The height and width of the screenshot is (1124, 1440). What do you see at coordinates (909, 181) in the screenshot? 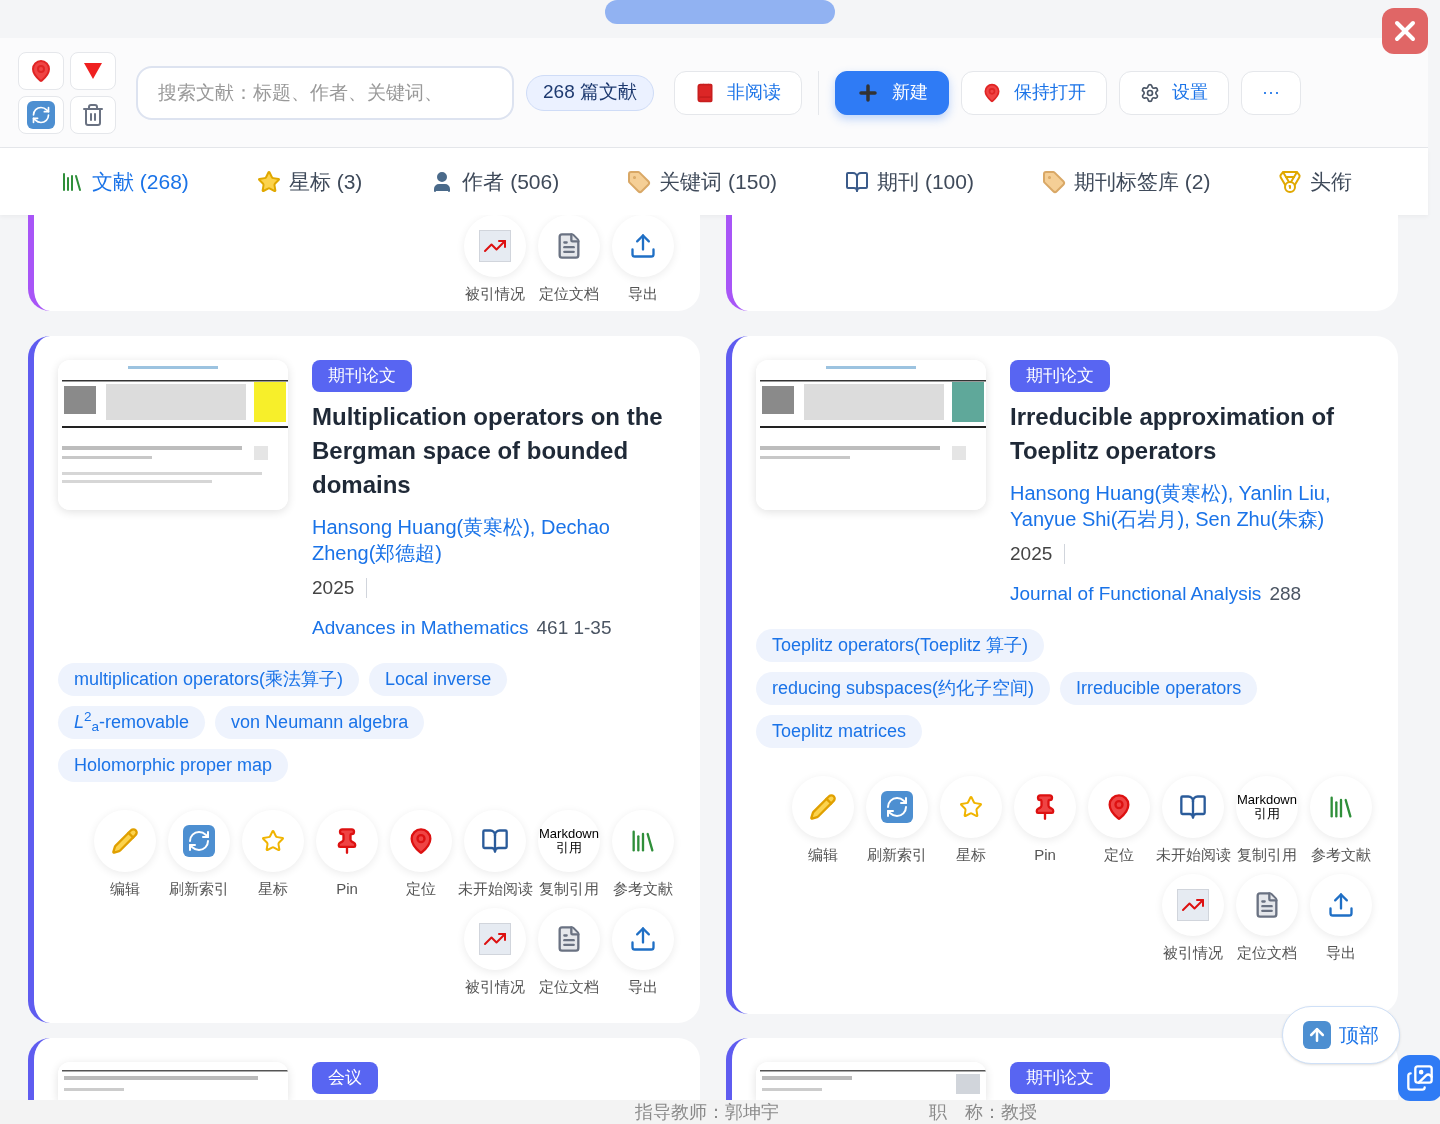
I see `category-tab: 期刊 (100)` at bounding box center [909, 181].